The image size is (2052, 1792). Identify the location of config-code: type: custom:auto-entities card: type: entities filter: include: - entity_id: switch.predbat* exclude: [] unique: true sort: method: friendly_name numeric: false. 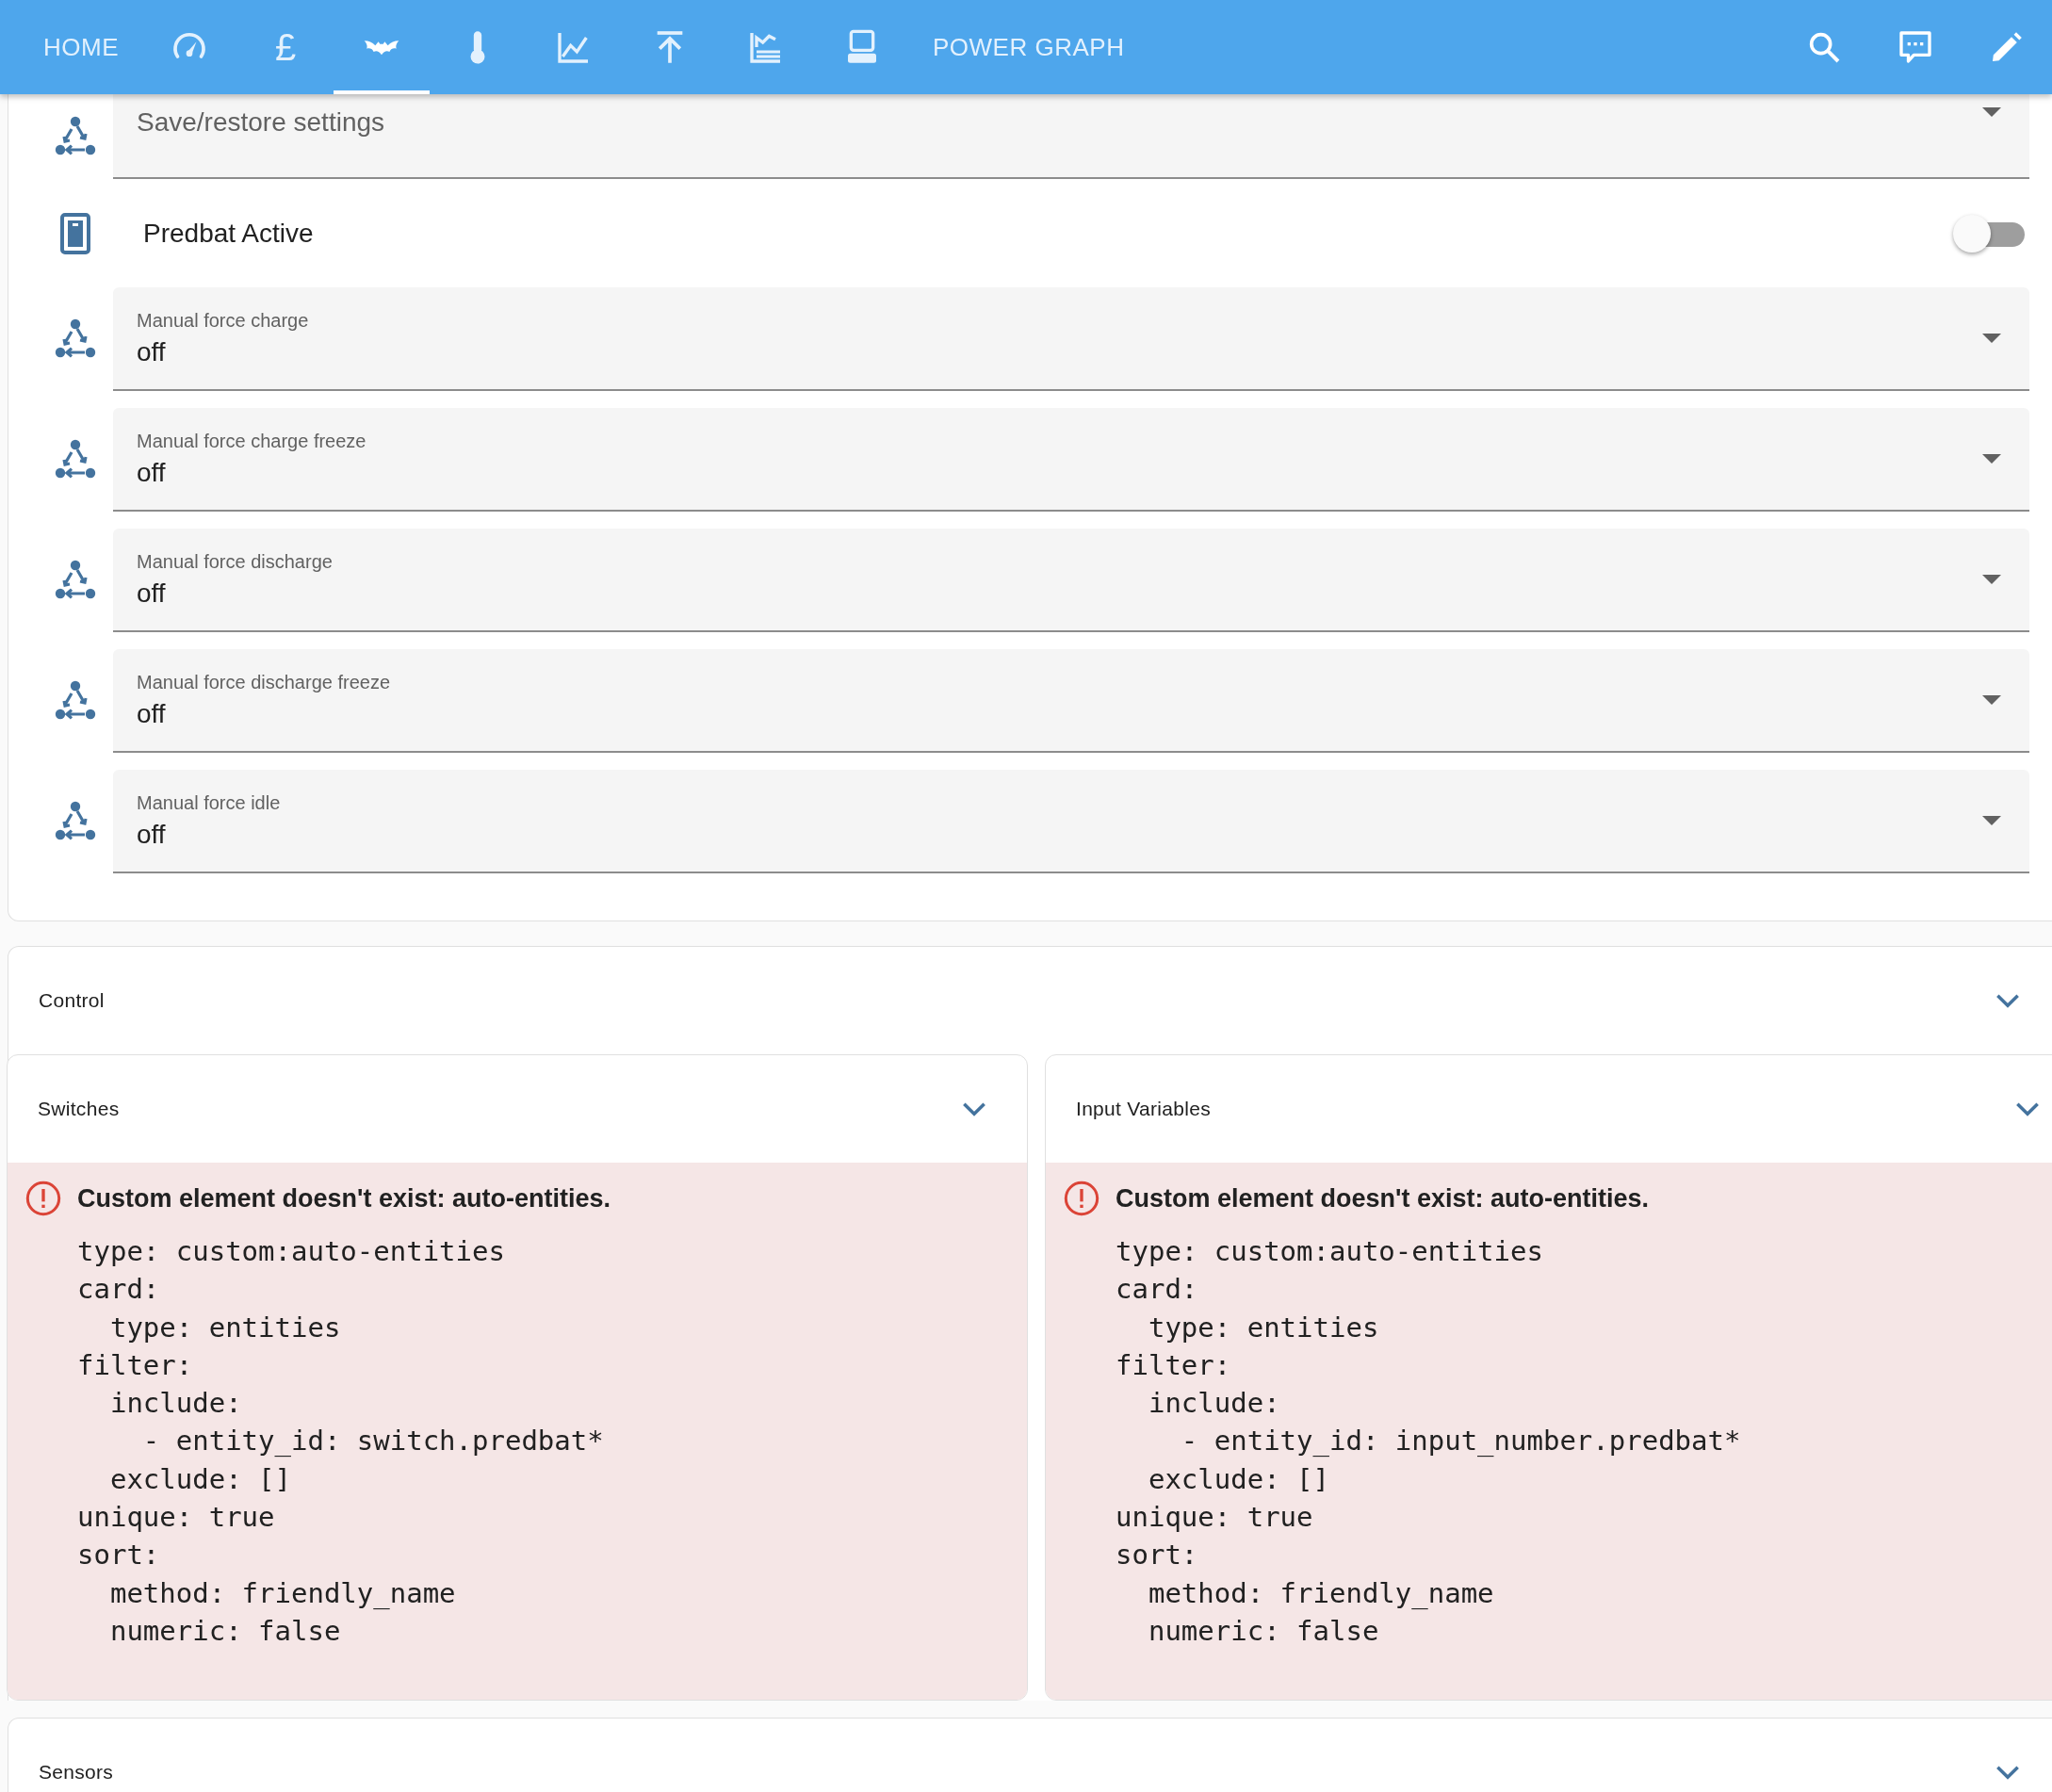
(341, 1441).